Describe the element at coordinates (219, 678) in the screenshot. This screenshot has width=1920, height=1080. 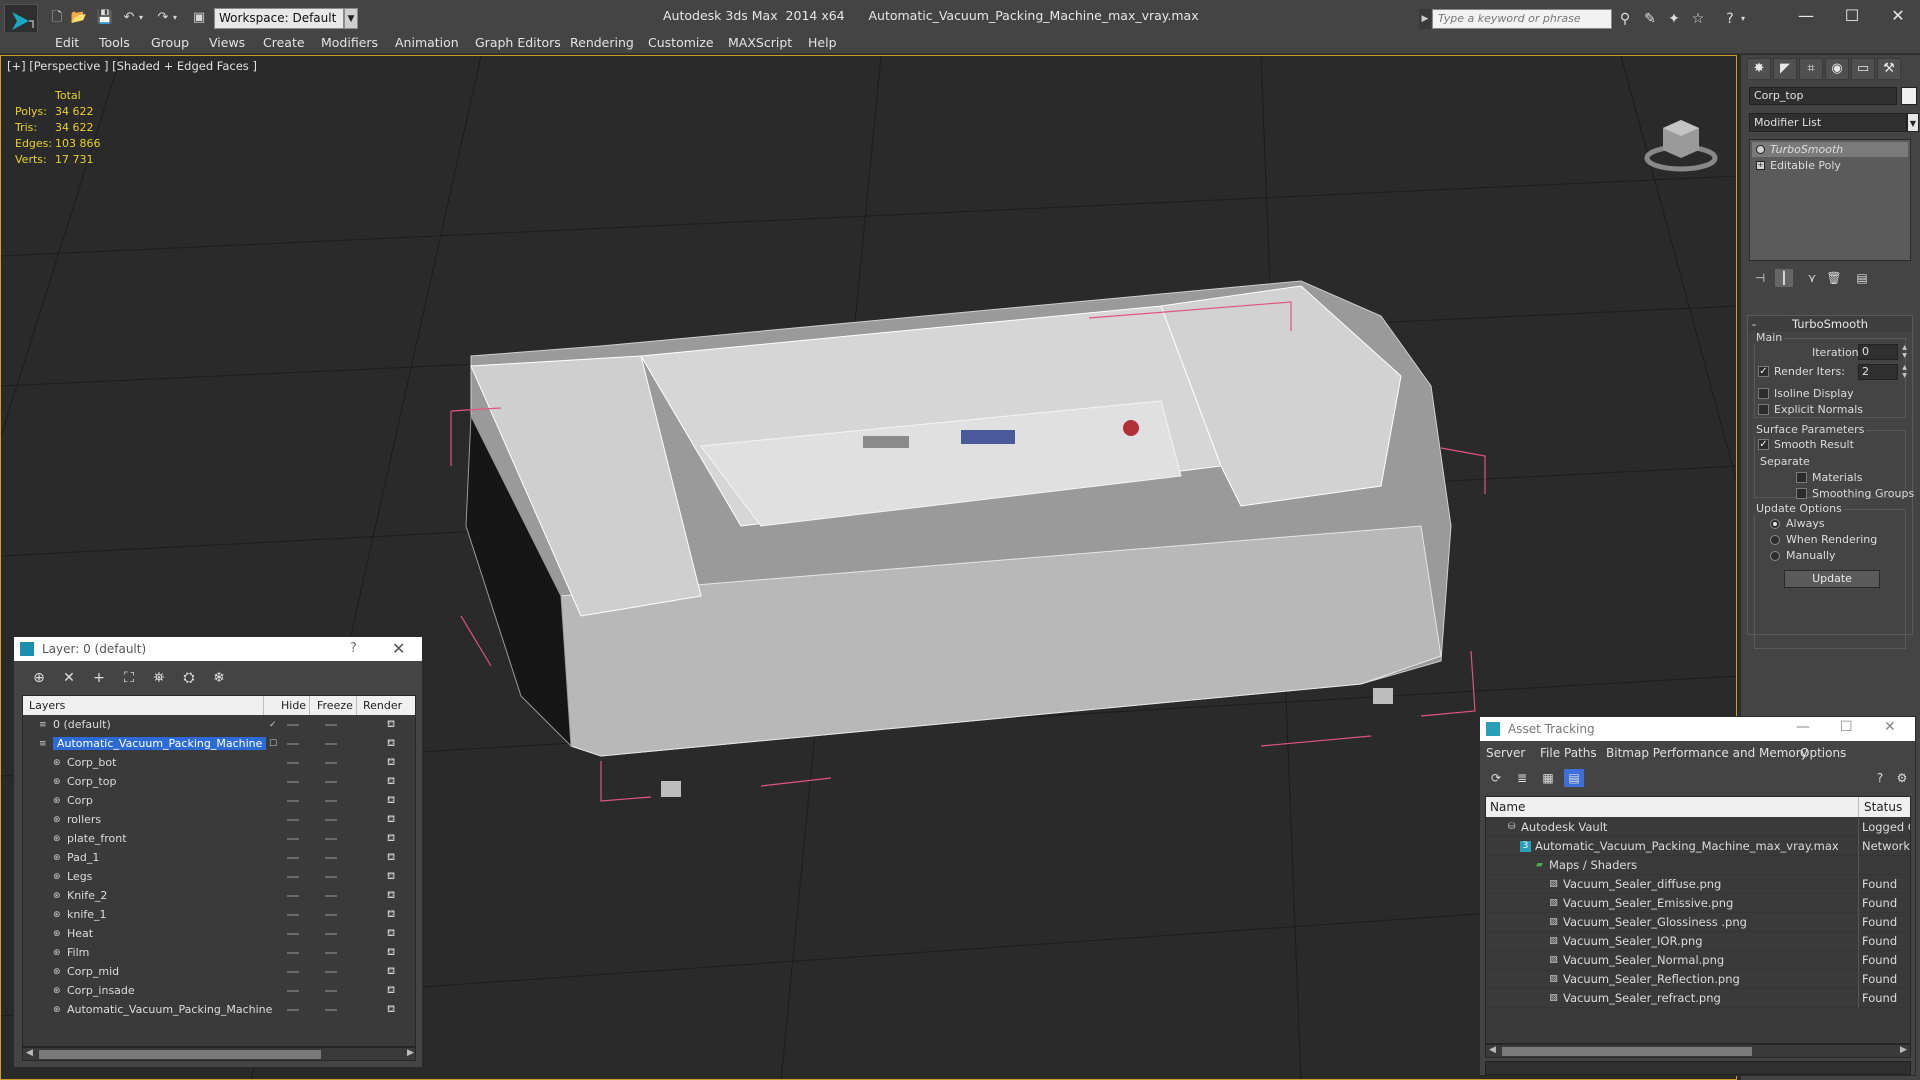
I see `freeze-all-icon: ❄` at that location.